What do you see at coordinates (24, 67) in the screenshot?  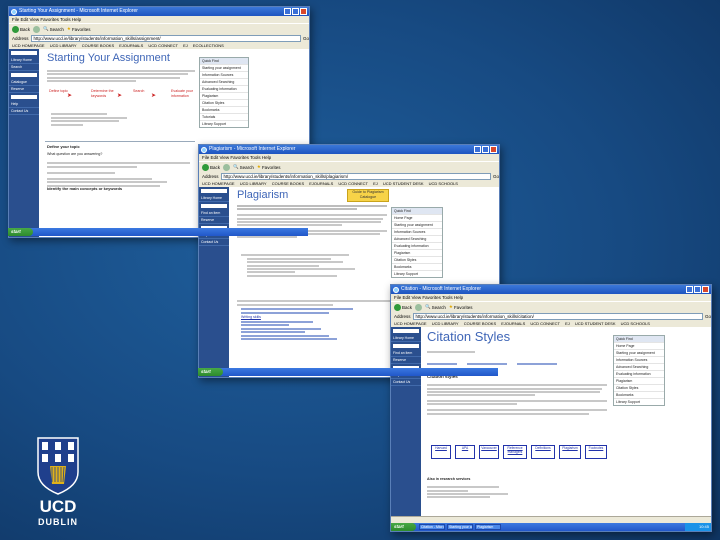 I see `sidebar-item: Search` at bounding box center [24, 67].